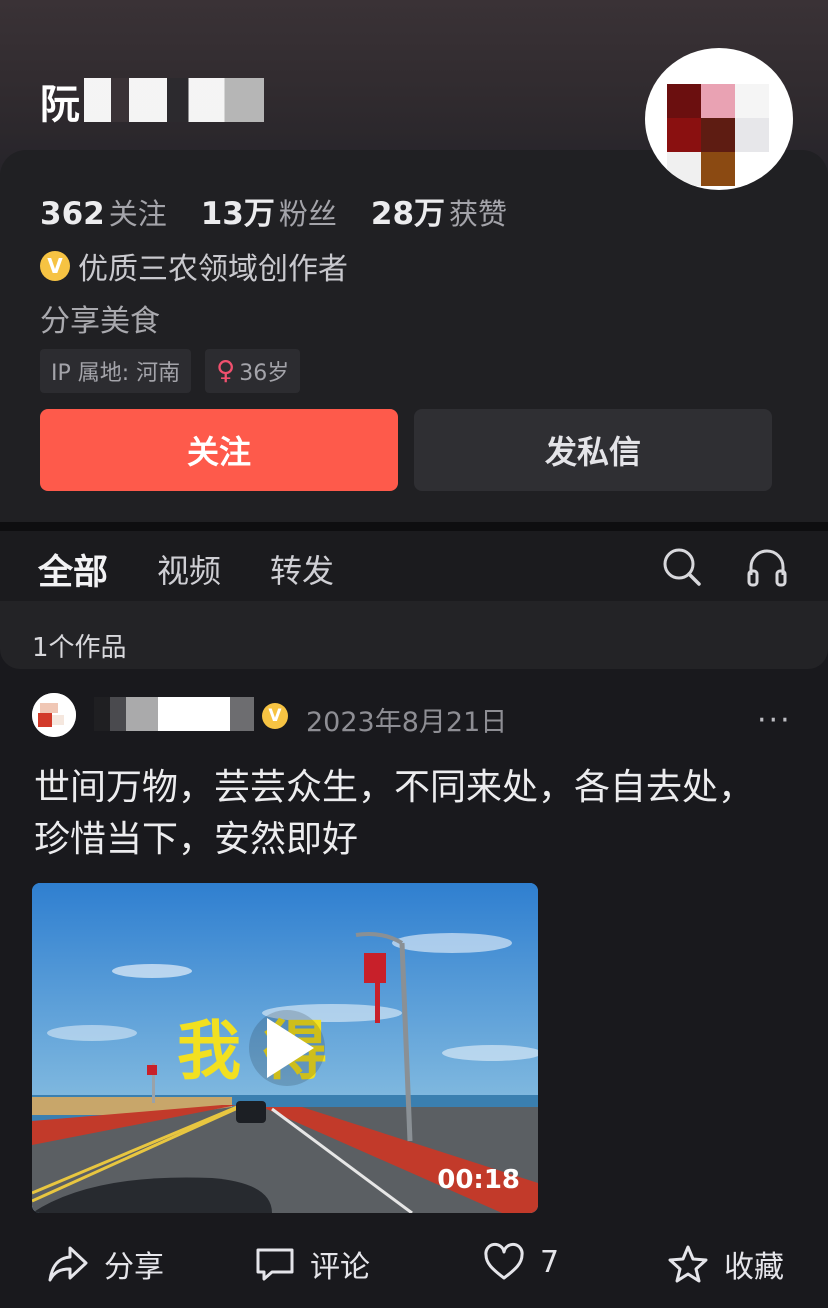  What do you see at coordinates (137, 214) in the screenshot?
I see `stat-following-label: 关注` at bounding box center [137, 214].